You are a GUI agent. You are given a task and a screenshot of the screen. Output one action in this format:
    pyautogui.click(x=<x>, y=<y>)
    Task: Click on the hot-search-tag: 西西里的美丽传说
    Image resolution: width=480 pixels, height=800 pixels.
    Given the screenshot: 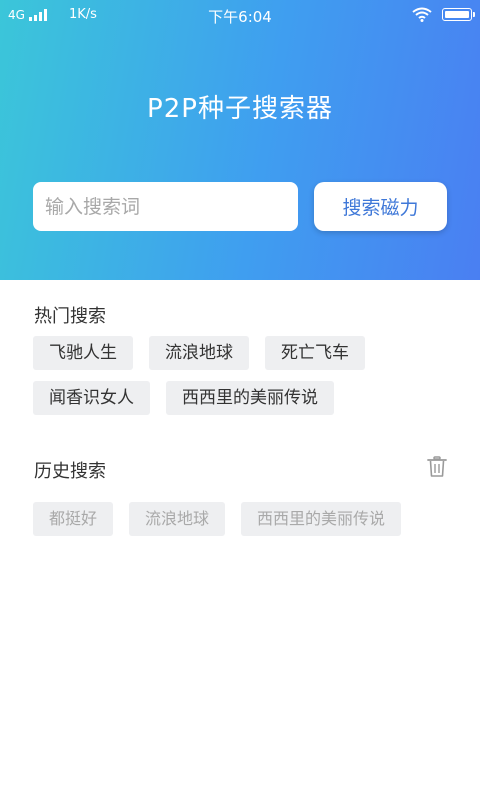 What is the action you would take?
    pyautogui.click(x=250, y=398)
    